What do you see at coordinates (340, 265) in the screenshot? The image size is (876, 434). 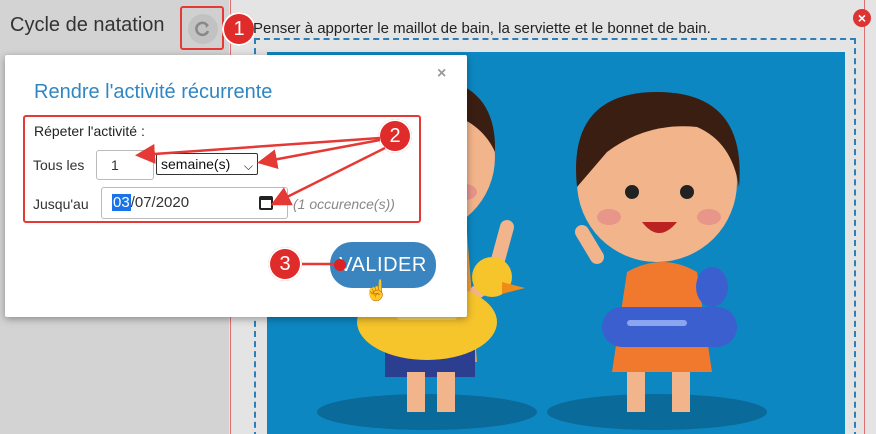 I see `annotation-dot` at bounding box center [340, 265].